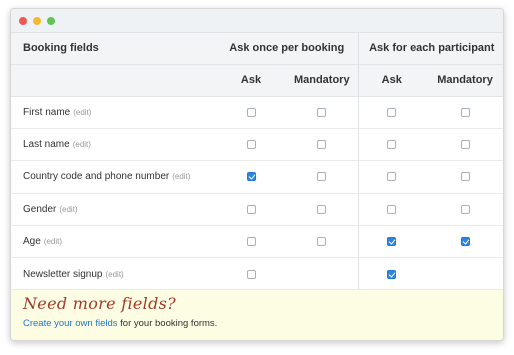  I want to click on field-name-cell: Newsletter signup (edit), so click(113, 274).